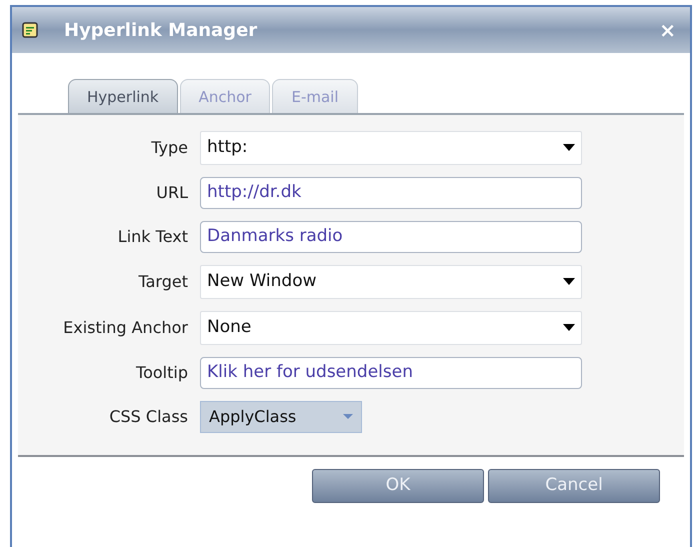  What do you see at coordinates (163, 281) in the screenshot?
I see `field-label: Target` at bounding box center [163, 281].